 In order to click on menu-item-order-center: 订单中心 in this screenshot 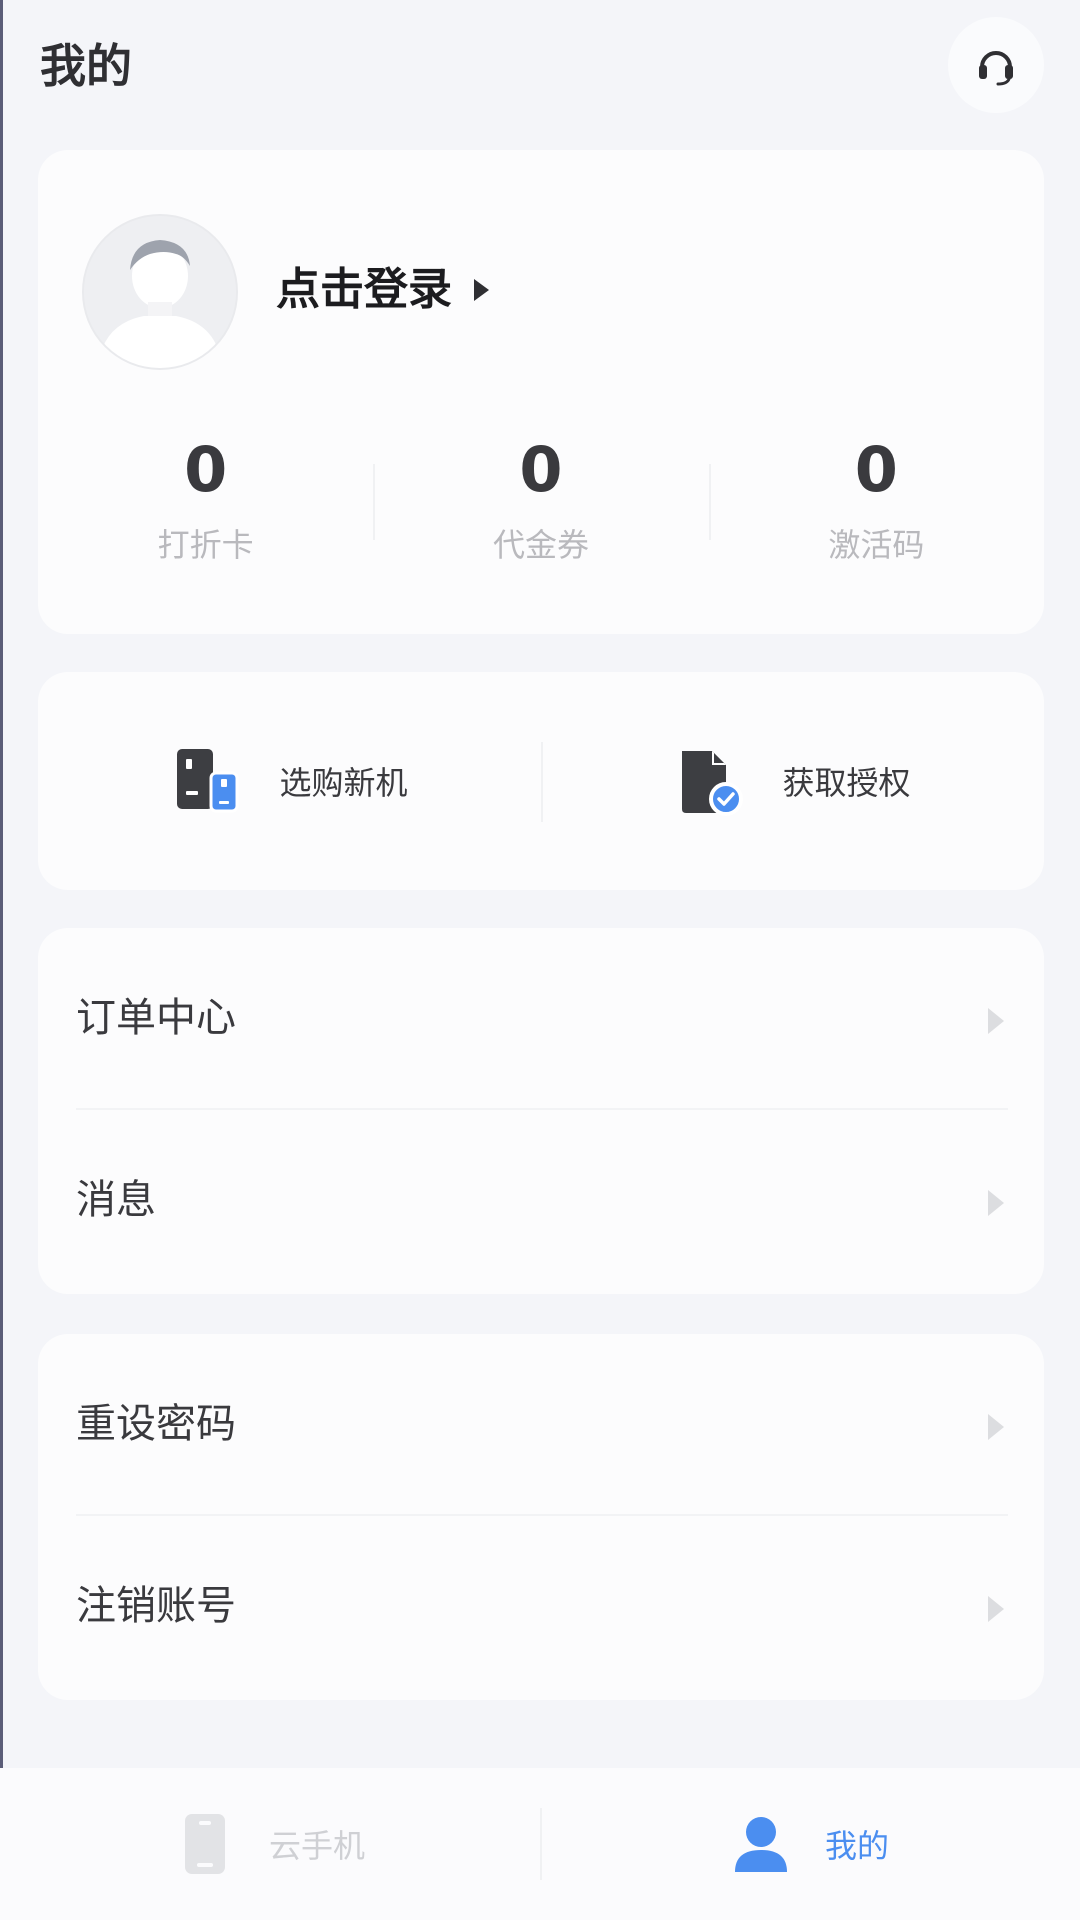, I will do `click(541, 1019)`.